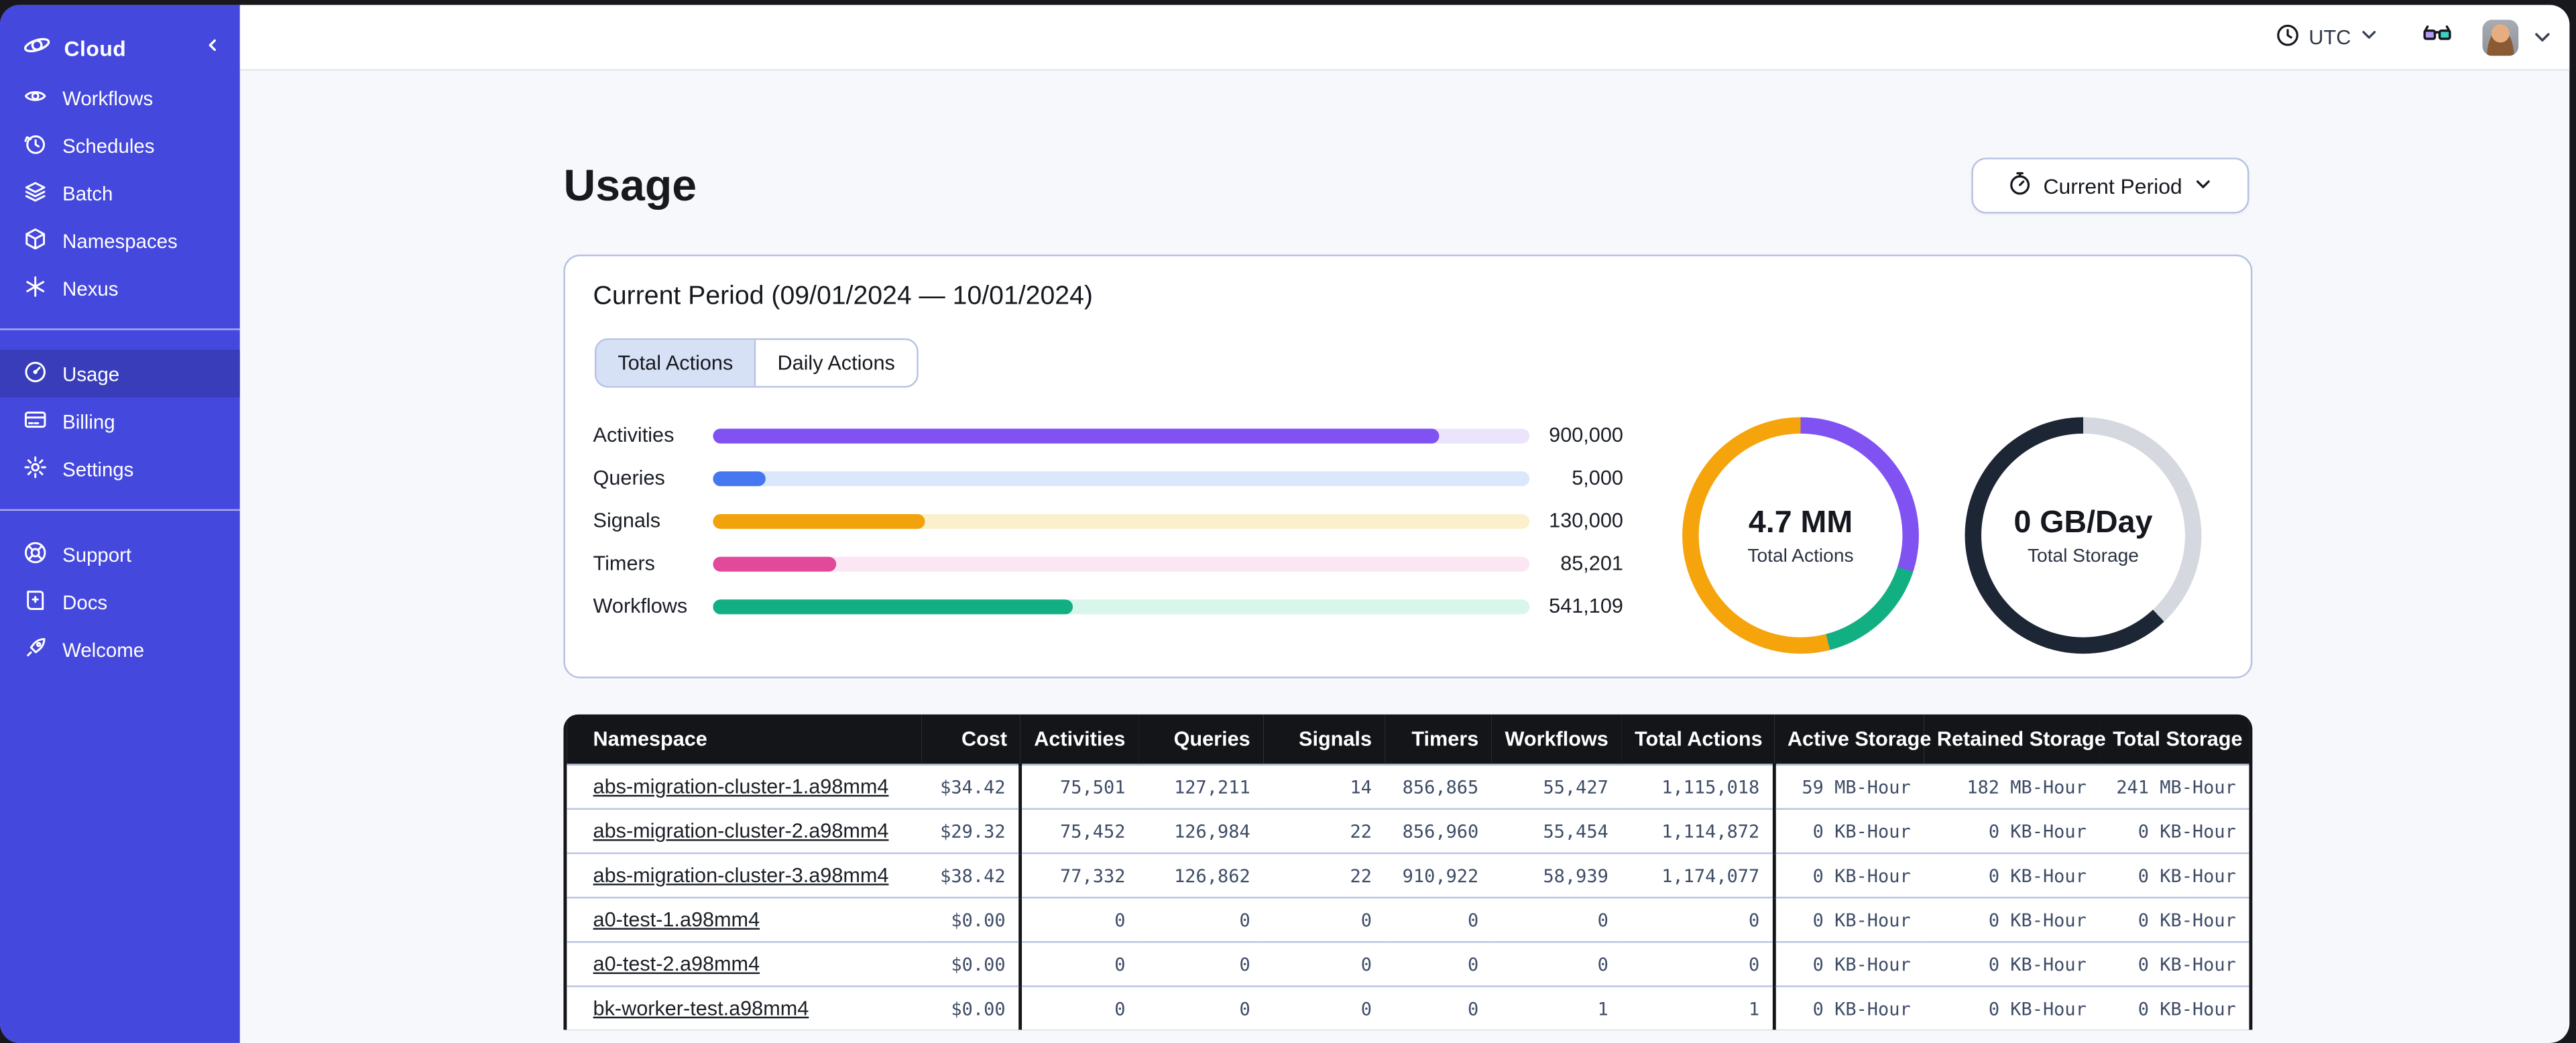  Describe the element at coordinates (212, 47) in the screenshot. I see `sidebar-collapse-icon` at that location.